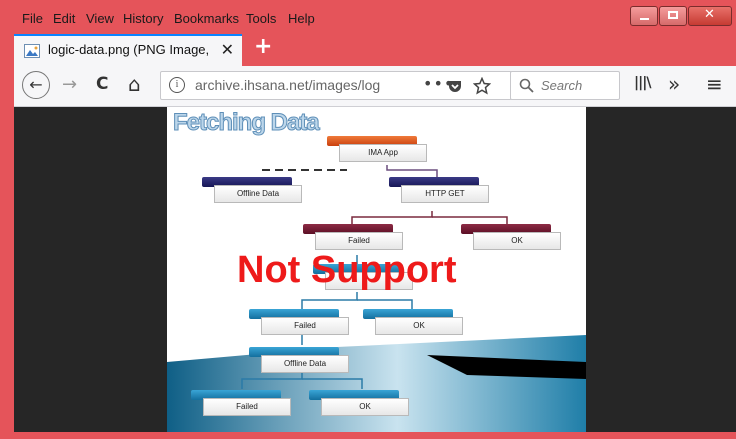 This screenshot has width=736, height=439. I want to click on node-failed-2: Failed, so click(299, 322).